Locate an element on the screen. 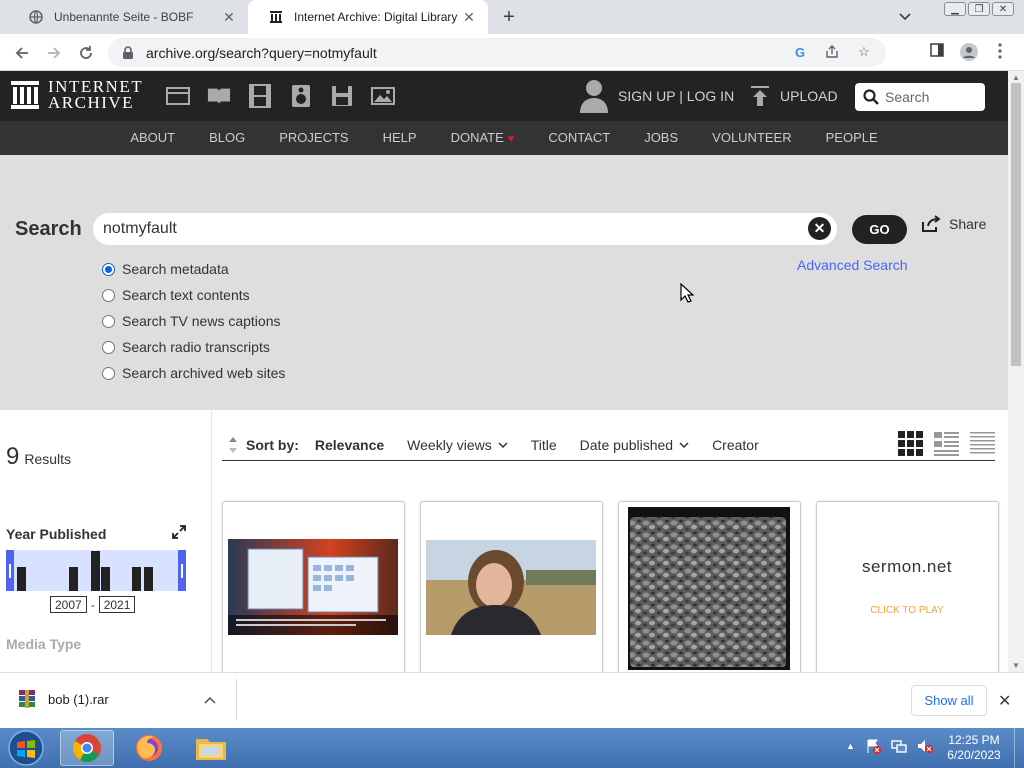  range-handle-left is located at coordinates (10, 571).